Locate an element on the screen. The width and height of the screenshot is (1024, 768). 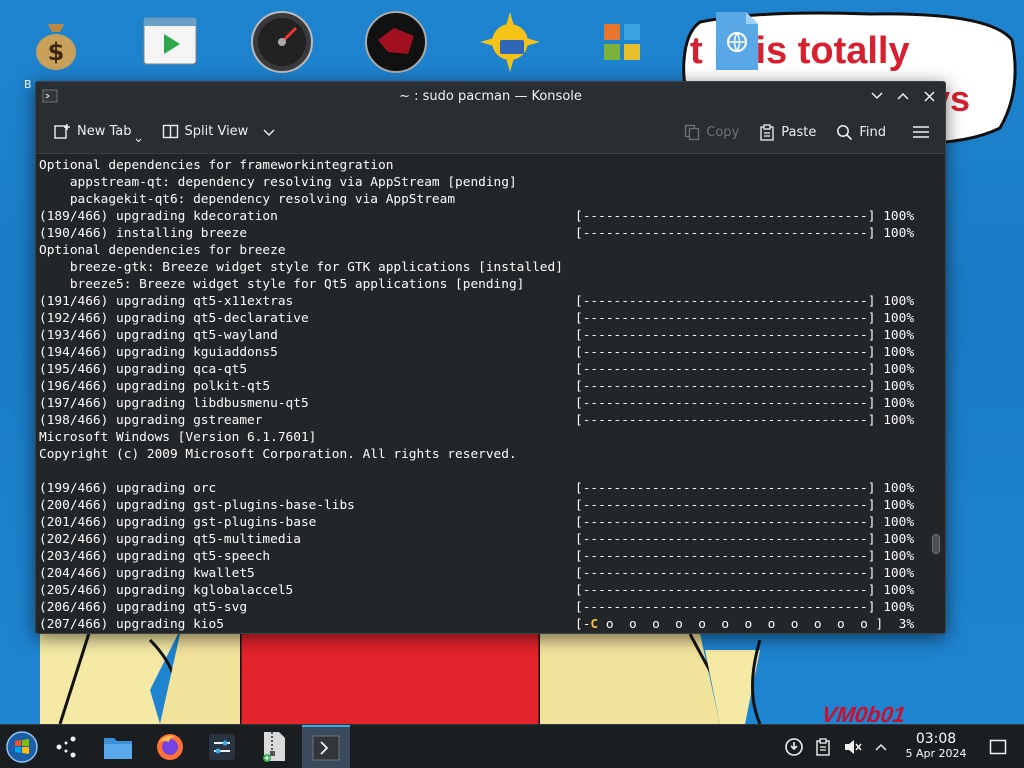
chevron-down-icon is located at coordinates (269, 132).